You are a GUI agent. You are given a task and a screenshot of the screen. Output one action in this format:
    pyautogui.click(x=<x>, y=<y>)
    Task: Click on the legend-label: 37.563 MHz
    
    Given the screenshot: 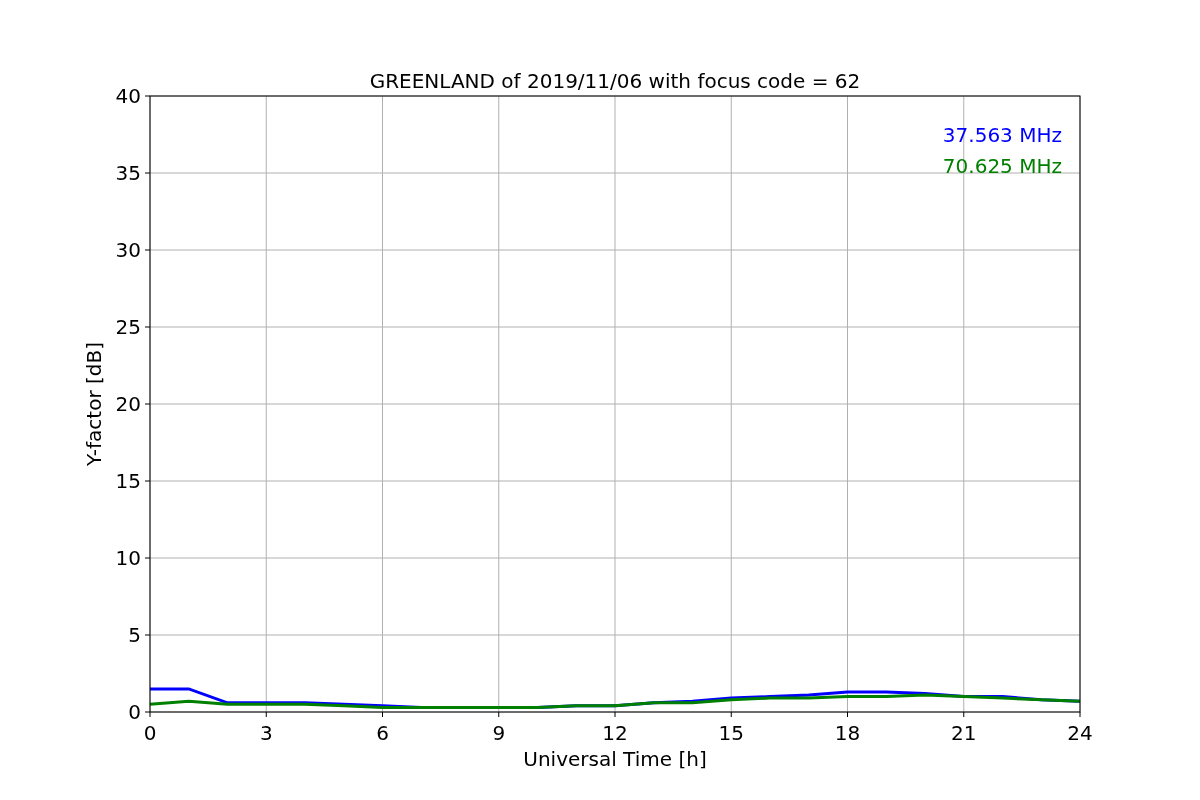 What is the action you would take?
    pyautogui.click(x=1002, y=135)
    